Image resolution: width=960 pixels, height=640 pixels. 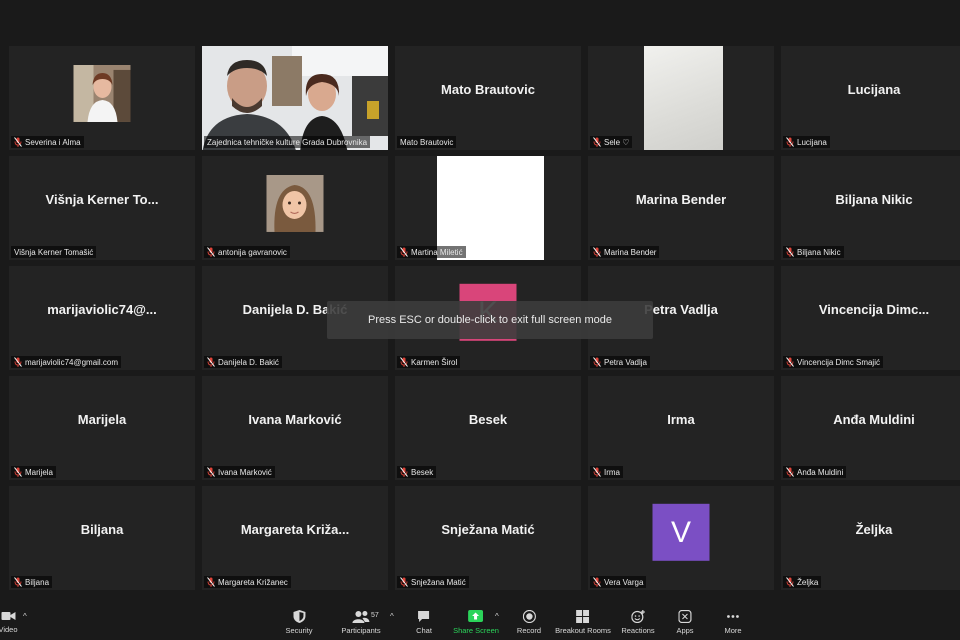 What do you see at coordinates (870, 428) in the screenshot?
I see `participant-tile: Anđa Muldini Anđa Muldini` at bounding box center [870, 428].